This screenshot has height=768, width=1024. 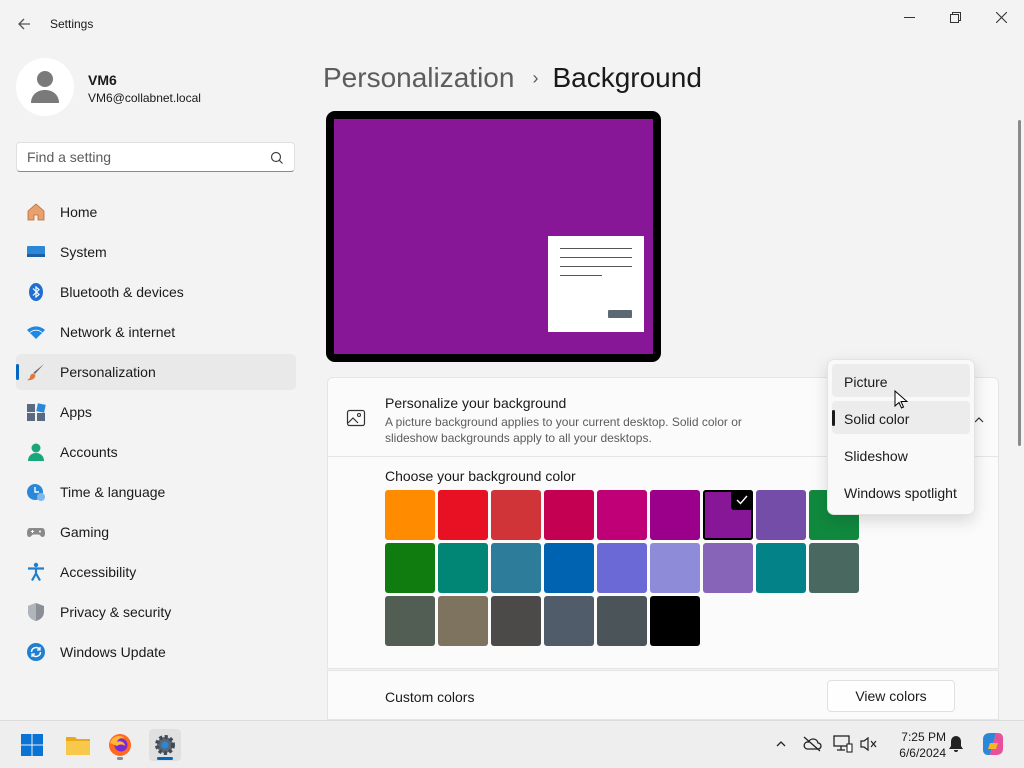 I want to click on search-input, so click(x=137, y=157).